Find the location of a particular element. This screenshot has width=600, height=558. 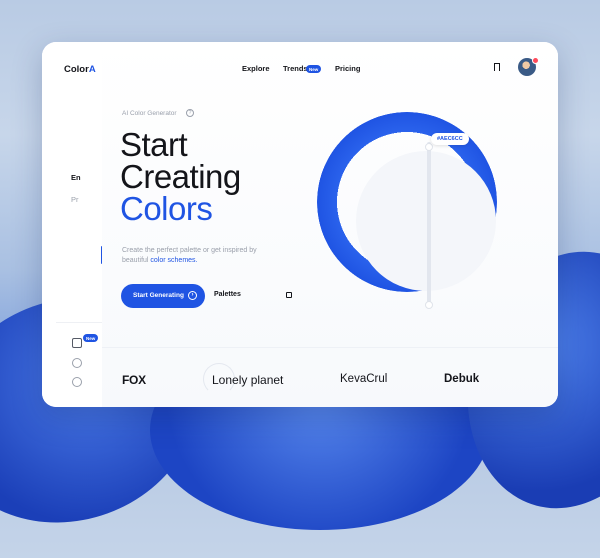

language-en: En is located at coordinates (76, 177).